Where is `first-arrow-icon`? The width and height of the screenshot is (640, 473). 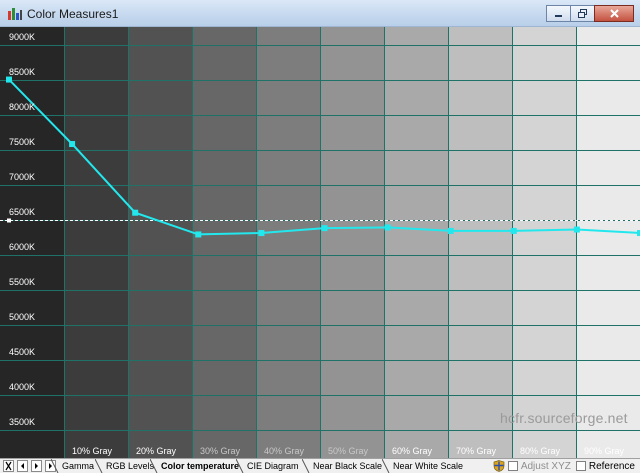
first-arrow-icon is located at coordinates (8, 466).